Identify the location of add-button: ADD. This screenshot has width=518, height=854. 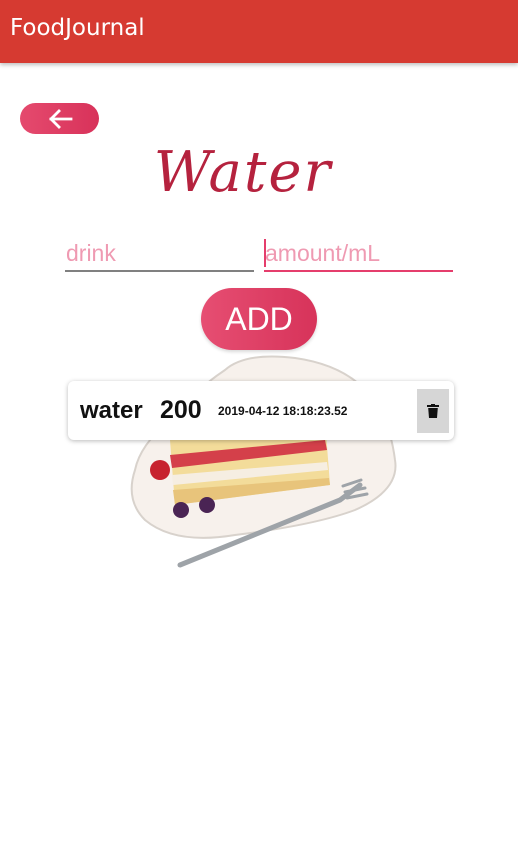
(259, 319).